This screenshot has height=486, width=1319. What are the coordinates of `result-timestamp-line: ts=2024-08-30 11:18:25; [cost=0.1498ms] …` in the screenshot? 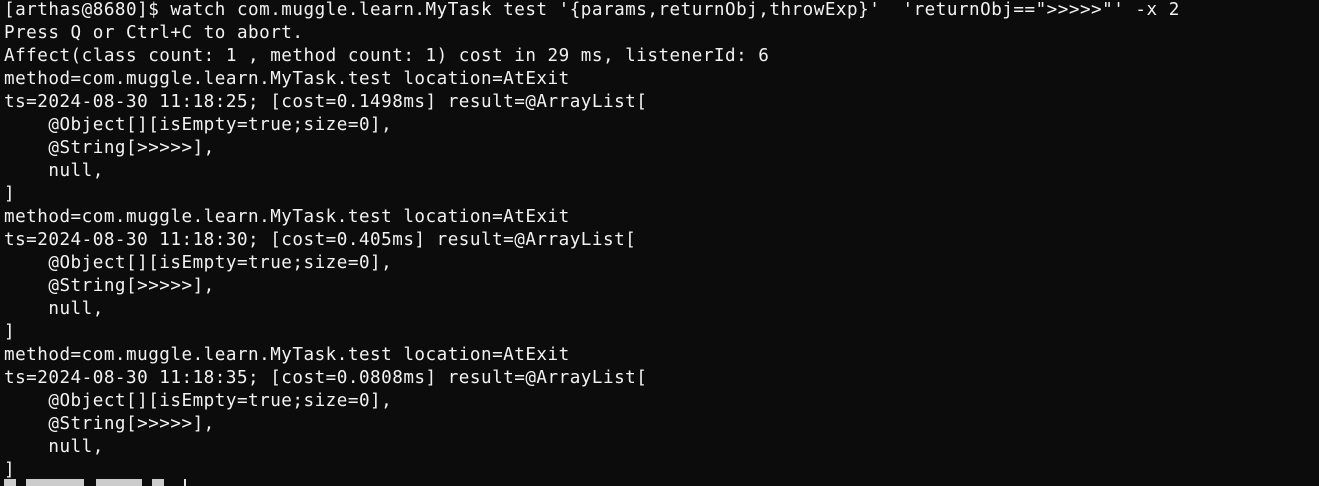 It's located at (326, 102).